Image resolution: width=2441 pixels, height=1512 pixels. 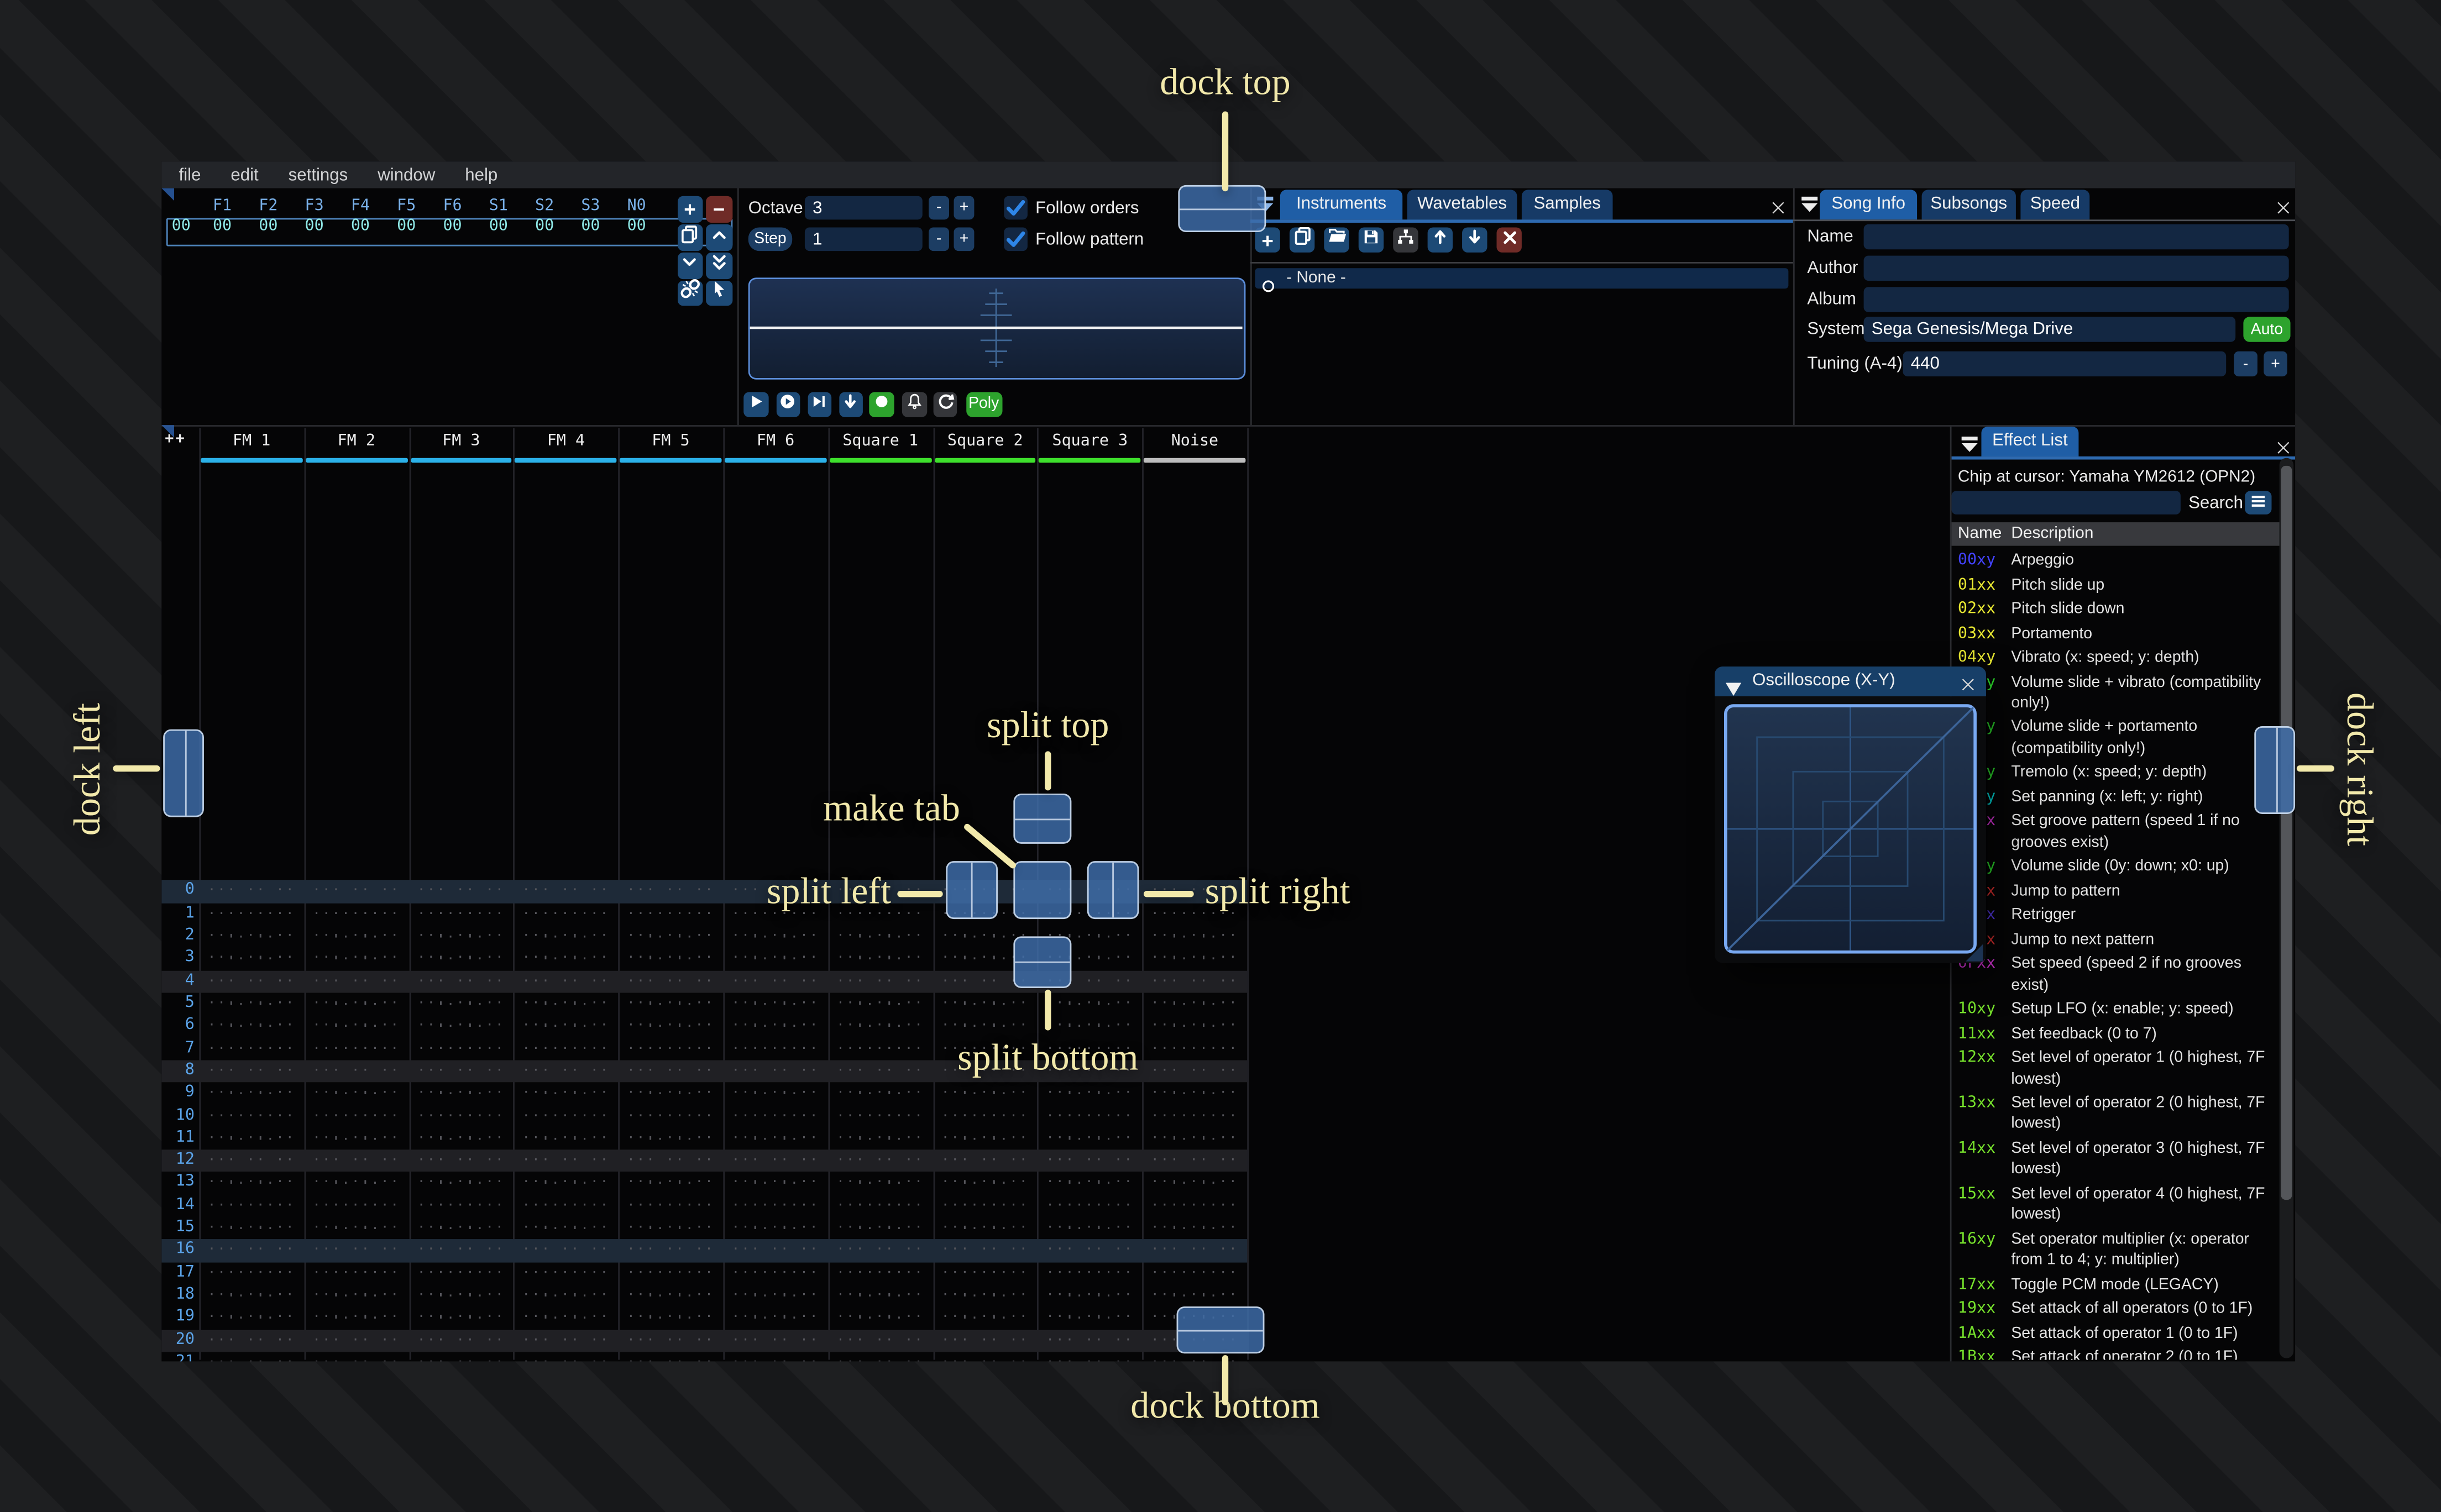 I want to click on menu-item-help: help, so click(x=481, y=175).